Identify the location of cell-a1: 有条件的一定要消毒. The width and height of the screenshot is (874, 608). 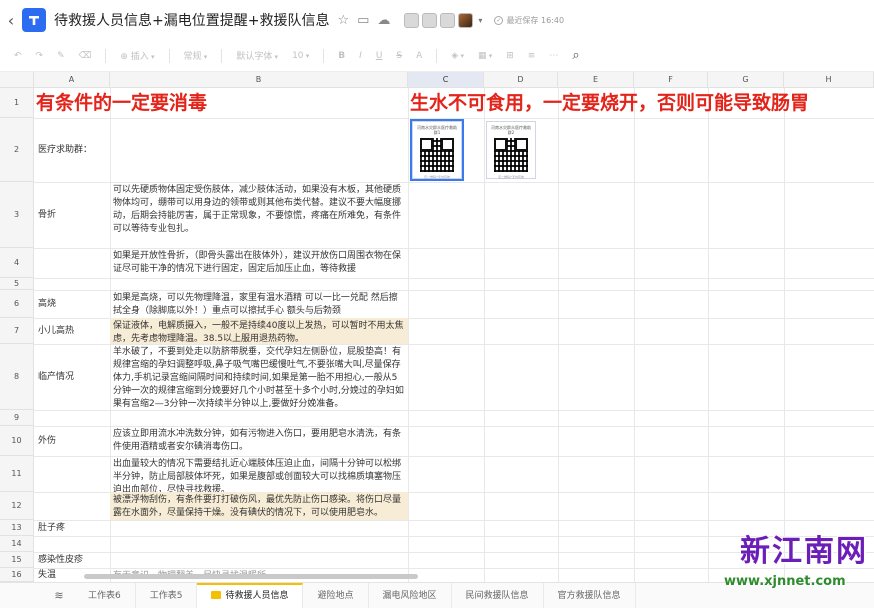
(221, 104).